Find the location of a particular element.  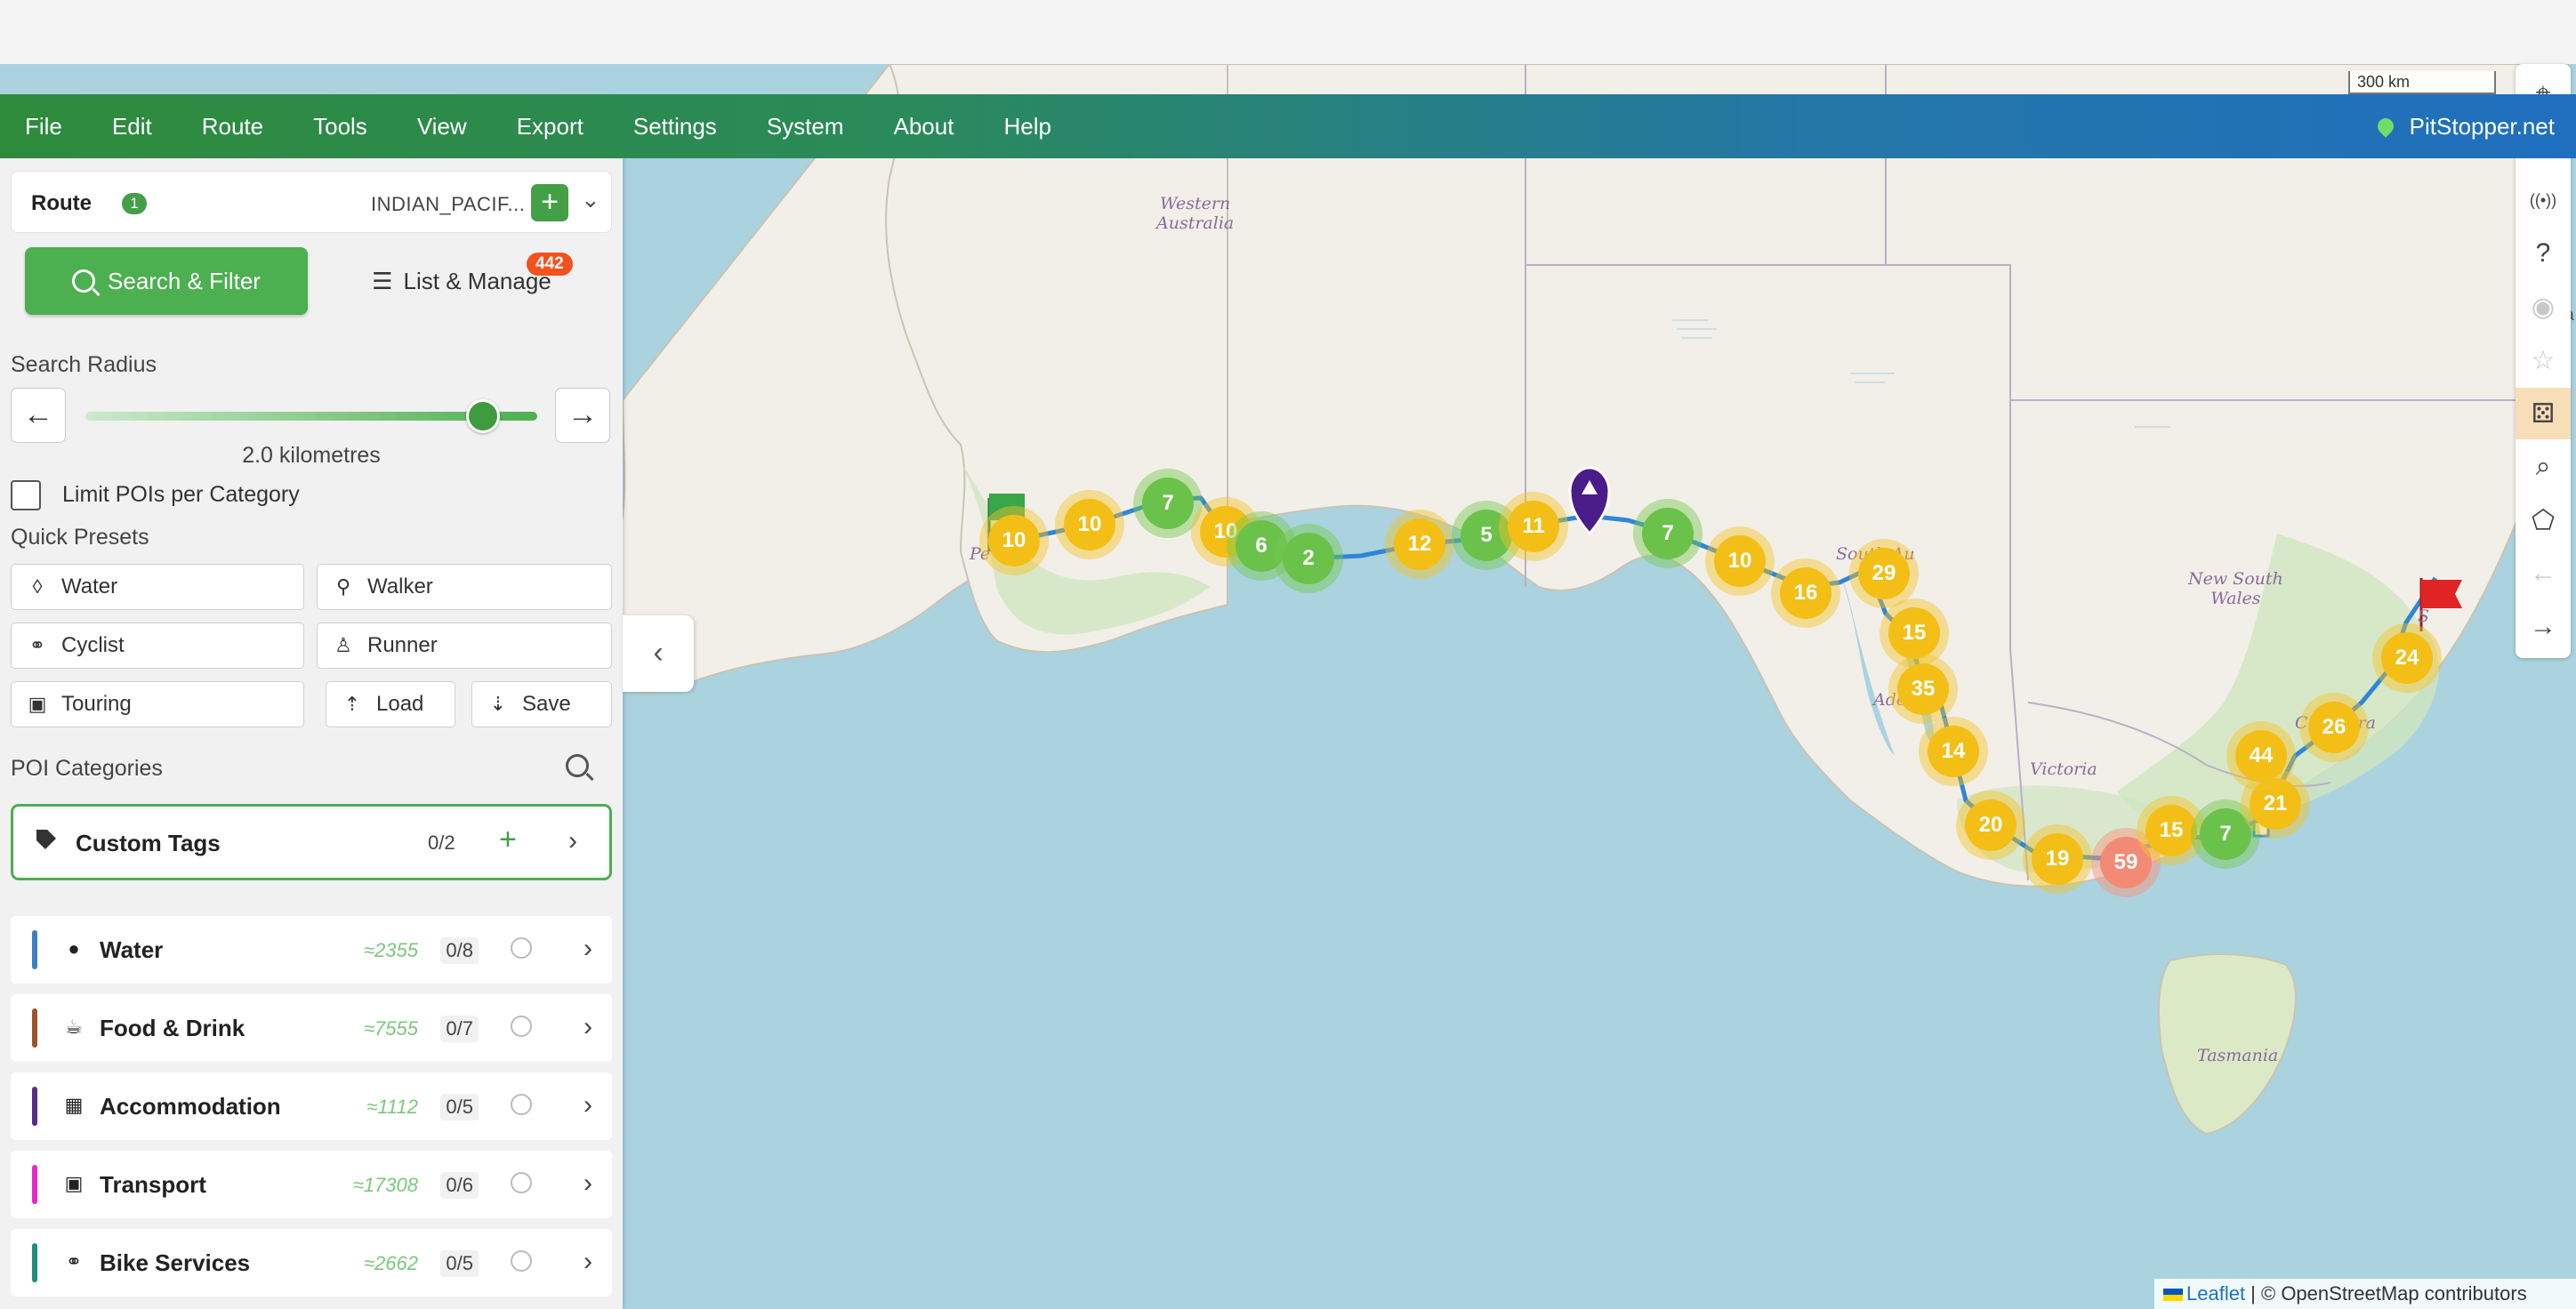

category-name: Accommodation is located at coordinates (190, 1106).